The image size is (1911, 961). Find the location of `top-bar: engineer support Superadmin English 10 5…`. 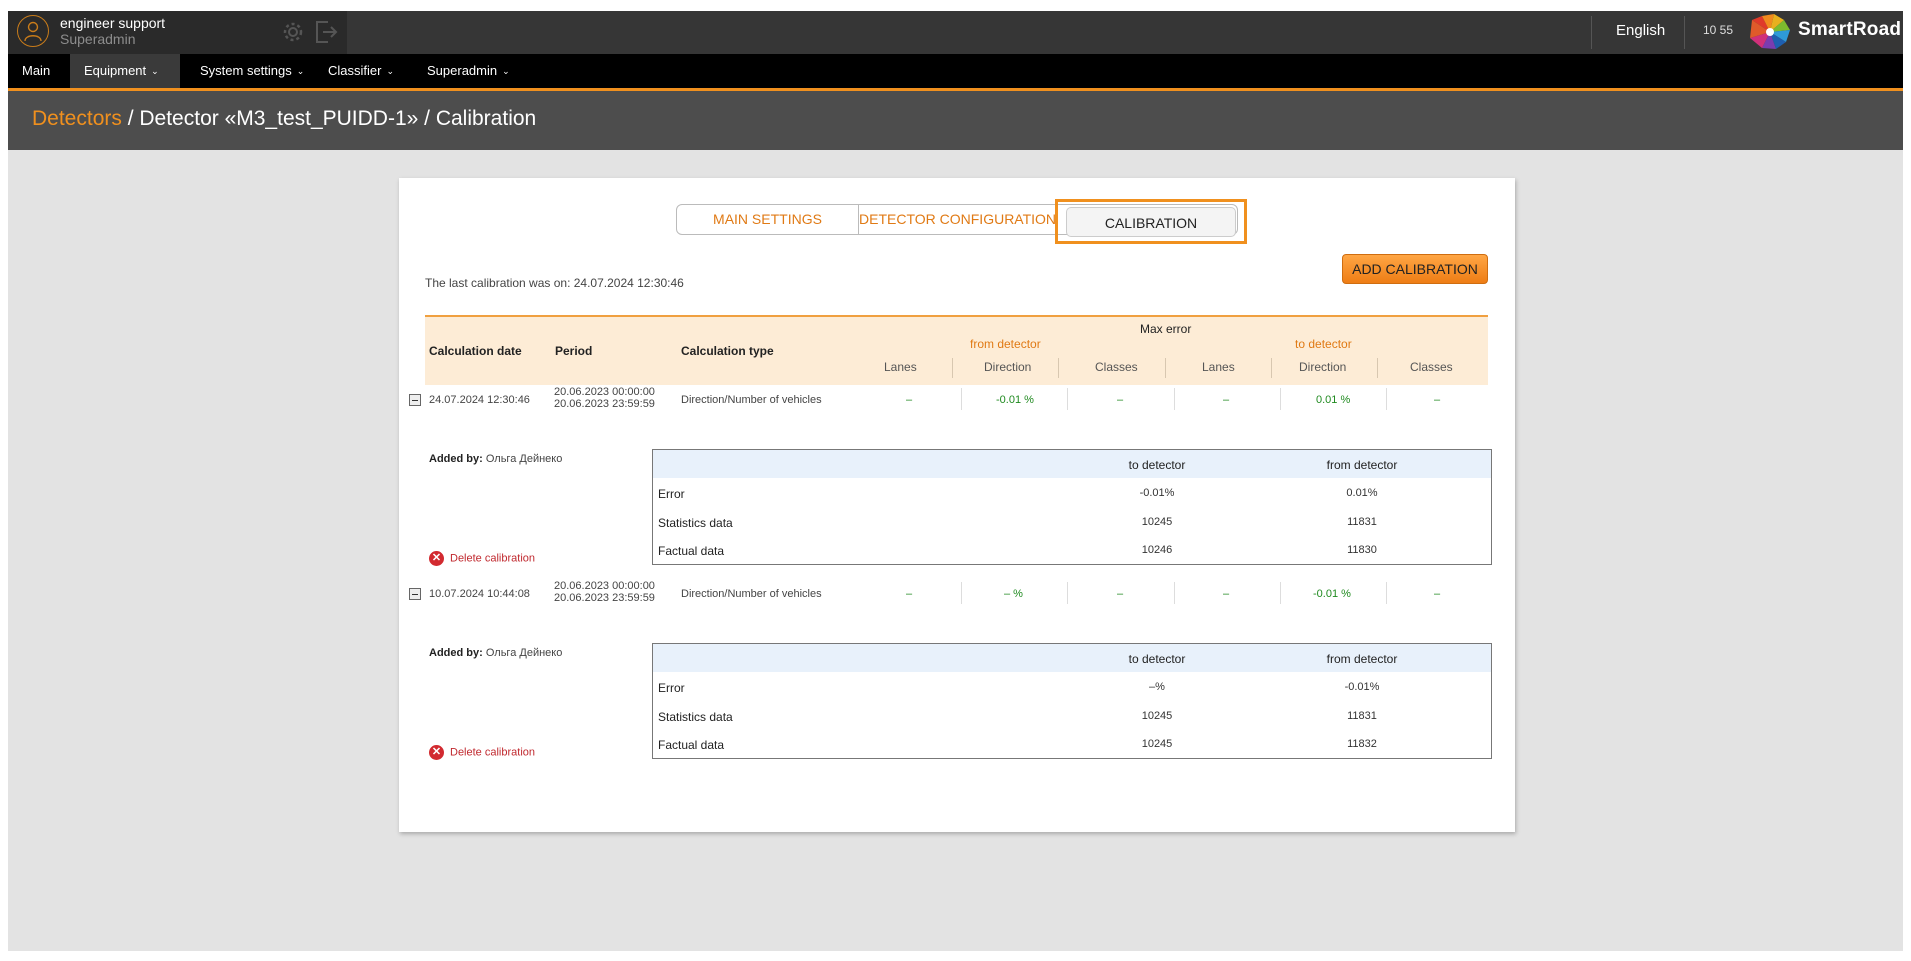

top-bar: engineer support Superadmin English 10 5… is located at coordinates (955, 32).